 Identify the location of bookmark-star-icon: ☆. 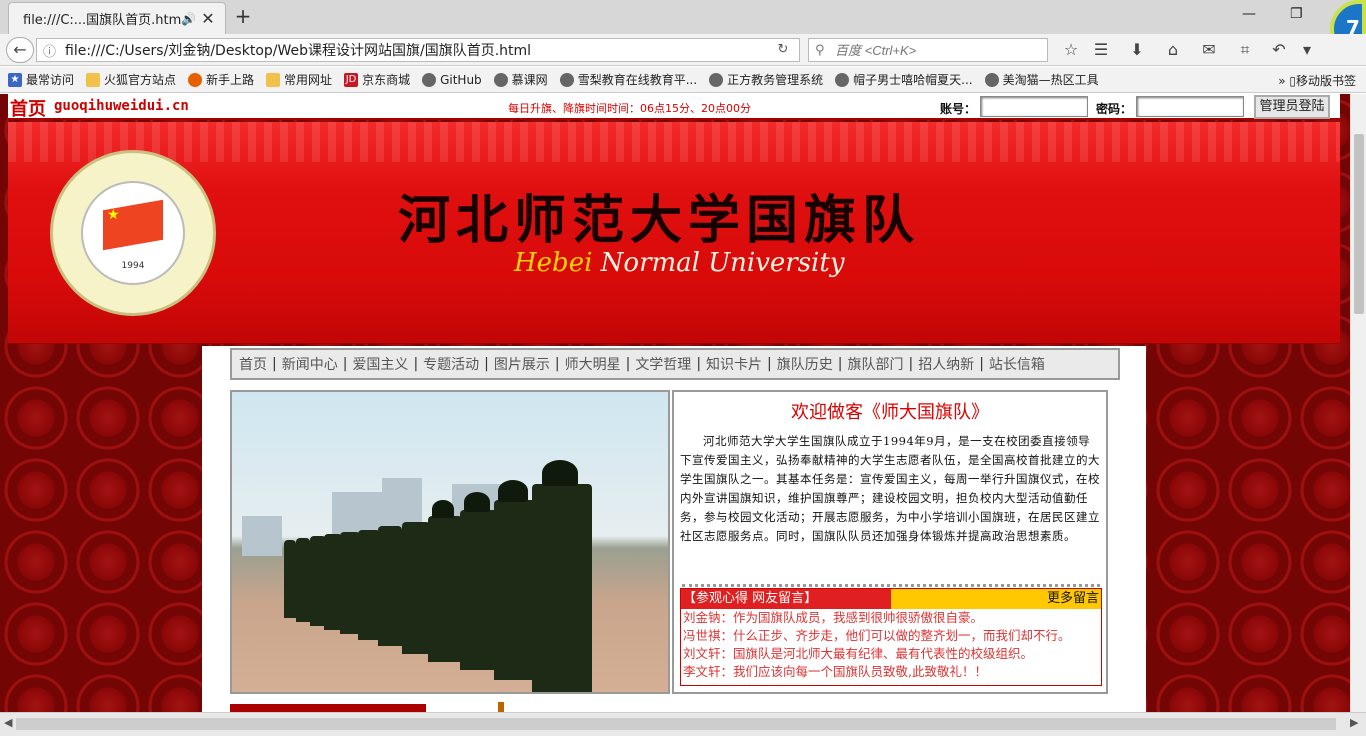
(1071, 50).